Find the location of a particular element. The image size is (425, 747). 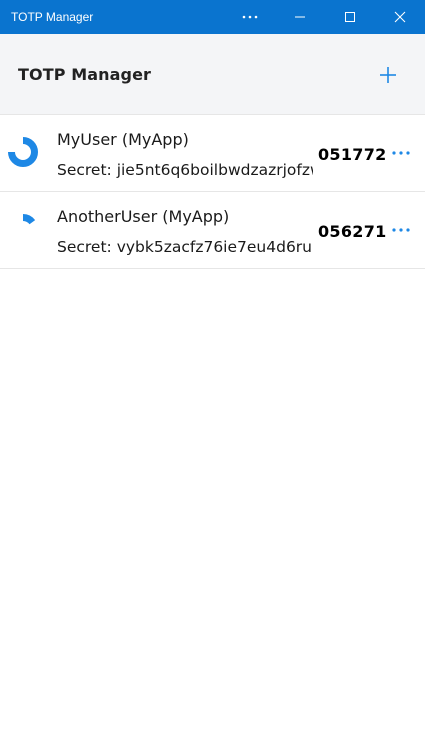

window-more-button is located at coordinates (250, 17).